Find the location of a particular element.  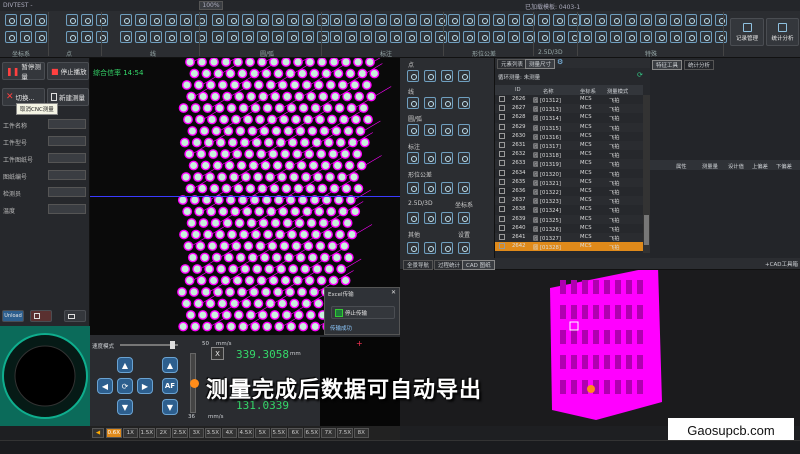

move-left-button: ◀ is located at coordinates (105, 386).